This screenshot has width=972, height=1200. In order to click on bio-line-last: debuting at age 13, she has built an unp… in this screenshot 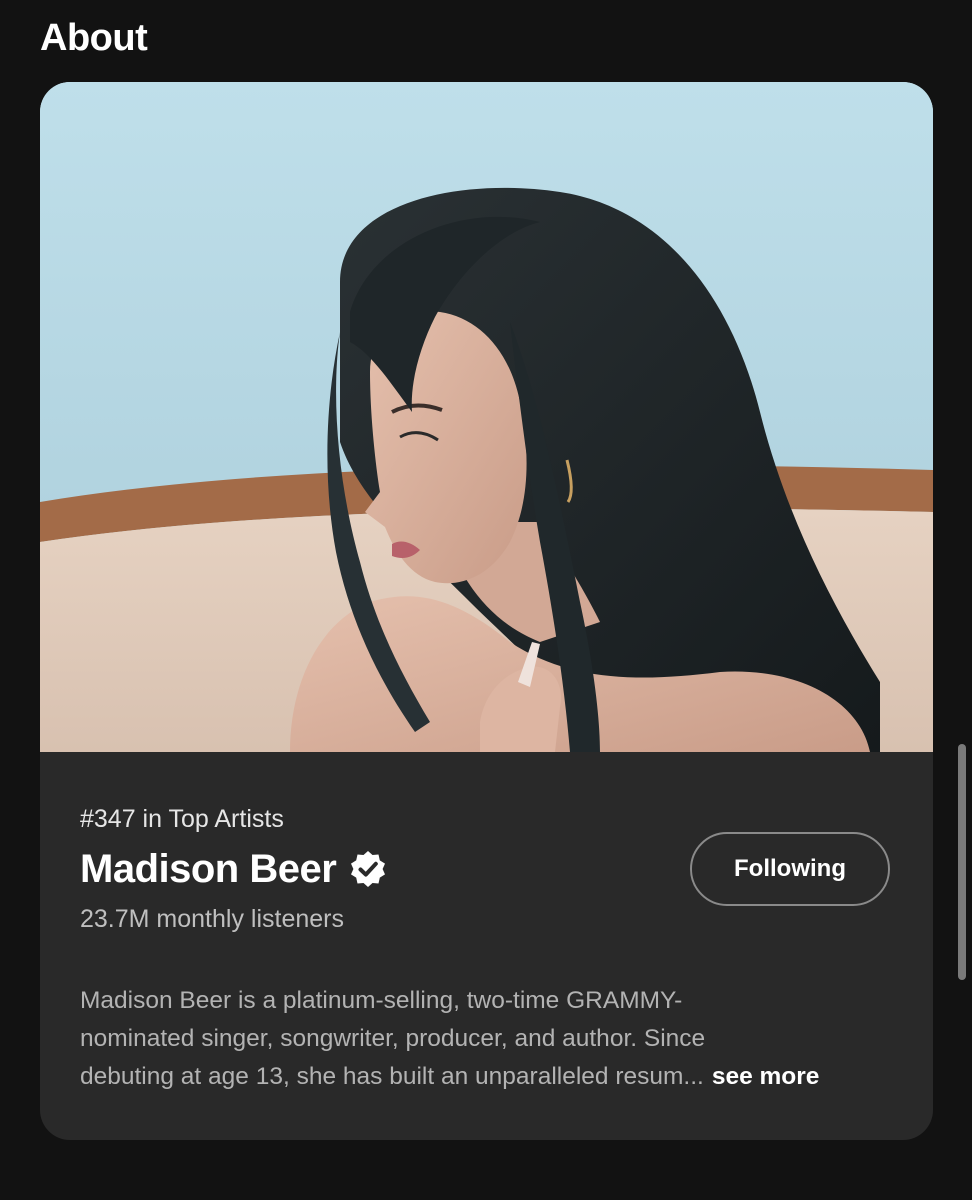, I will do `click(490, 1077)`.